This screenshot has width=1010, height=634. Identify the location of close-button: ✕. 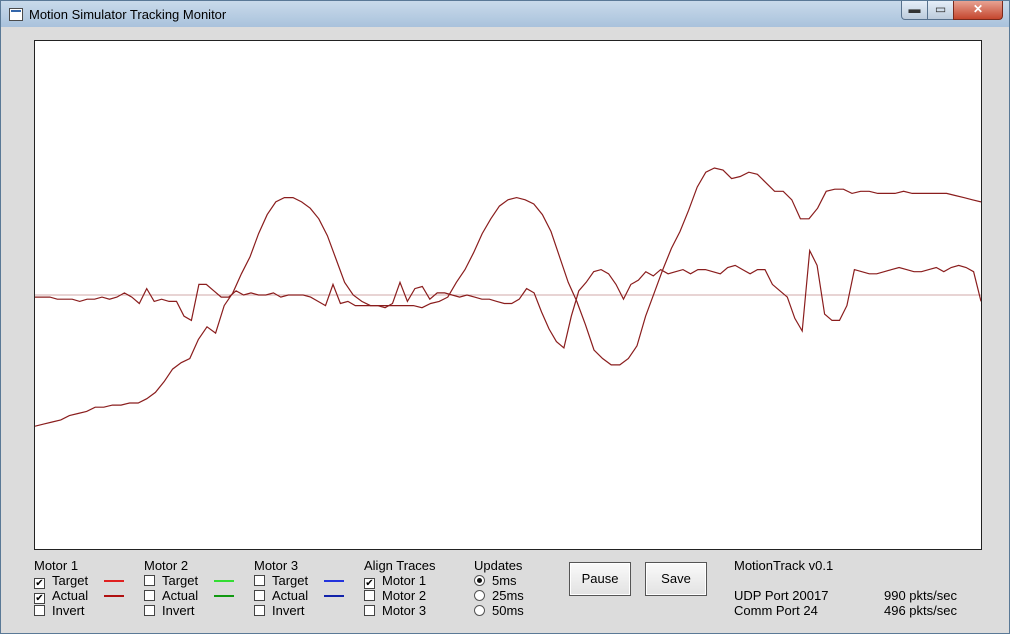
(978, 10).